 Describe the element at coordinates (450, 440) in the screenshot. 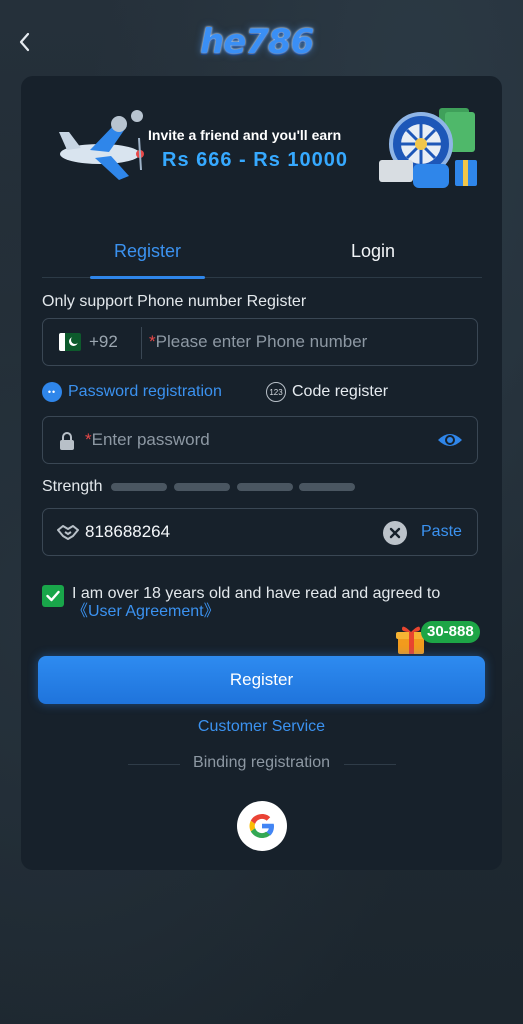

I see `eye-icon` at that location.